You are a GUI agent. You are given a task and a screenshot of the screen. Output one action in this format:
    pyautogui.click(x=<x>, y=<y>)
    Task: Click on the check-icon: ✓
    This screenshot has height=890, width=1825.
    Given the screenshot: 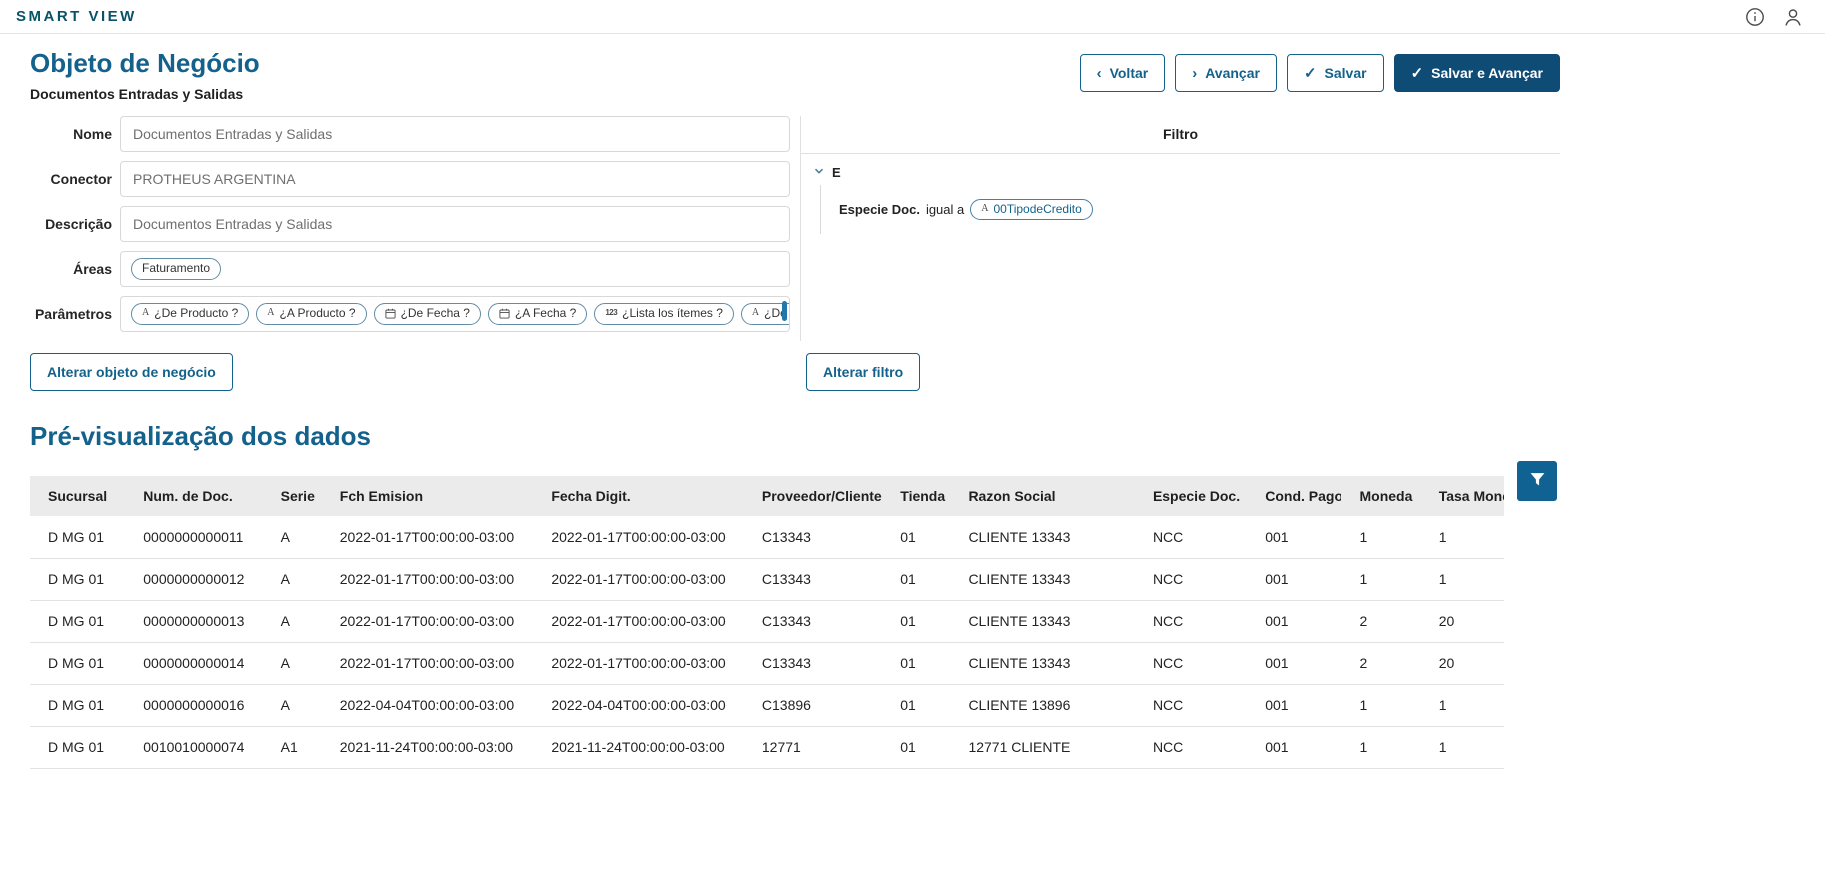 What is the action you would take?
    pyautogui.click(x=1310, y=73)
    